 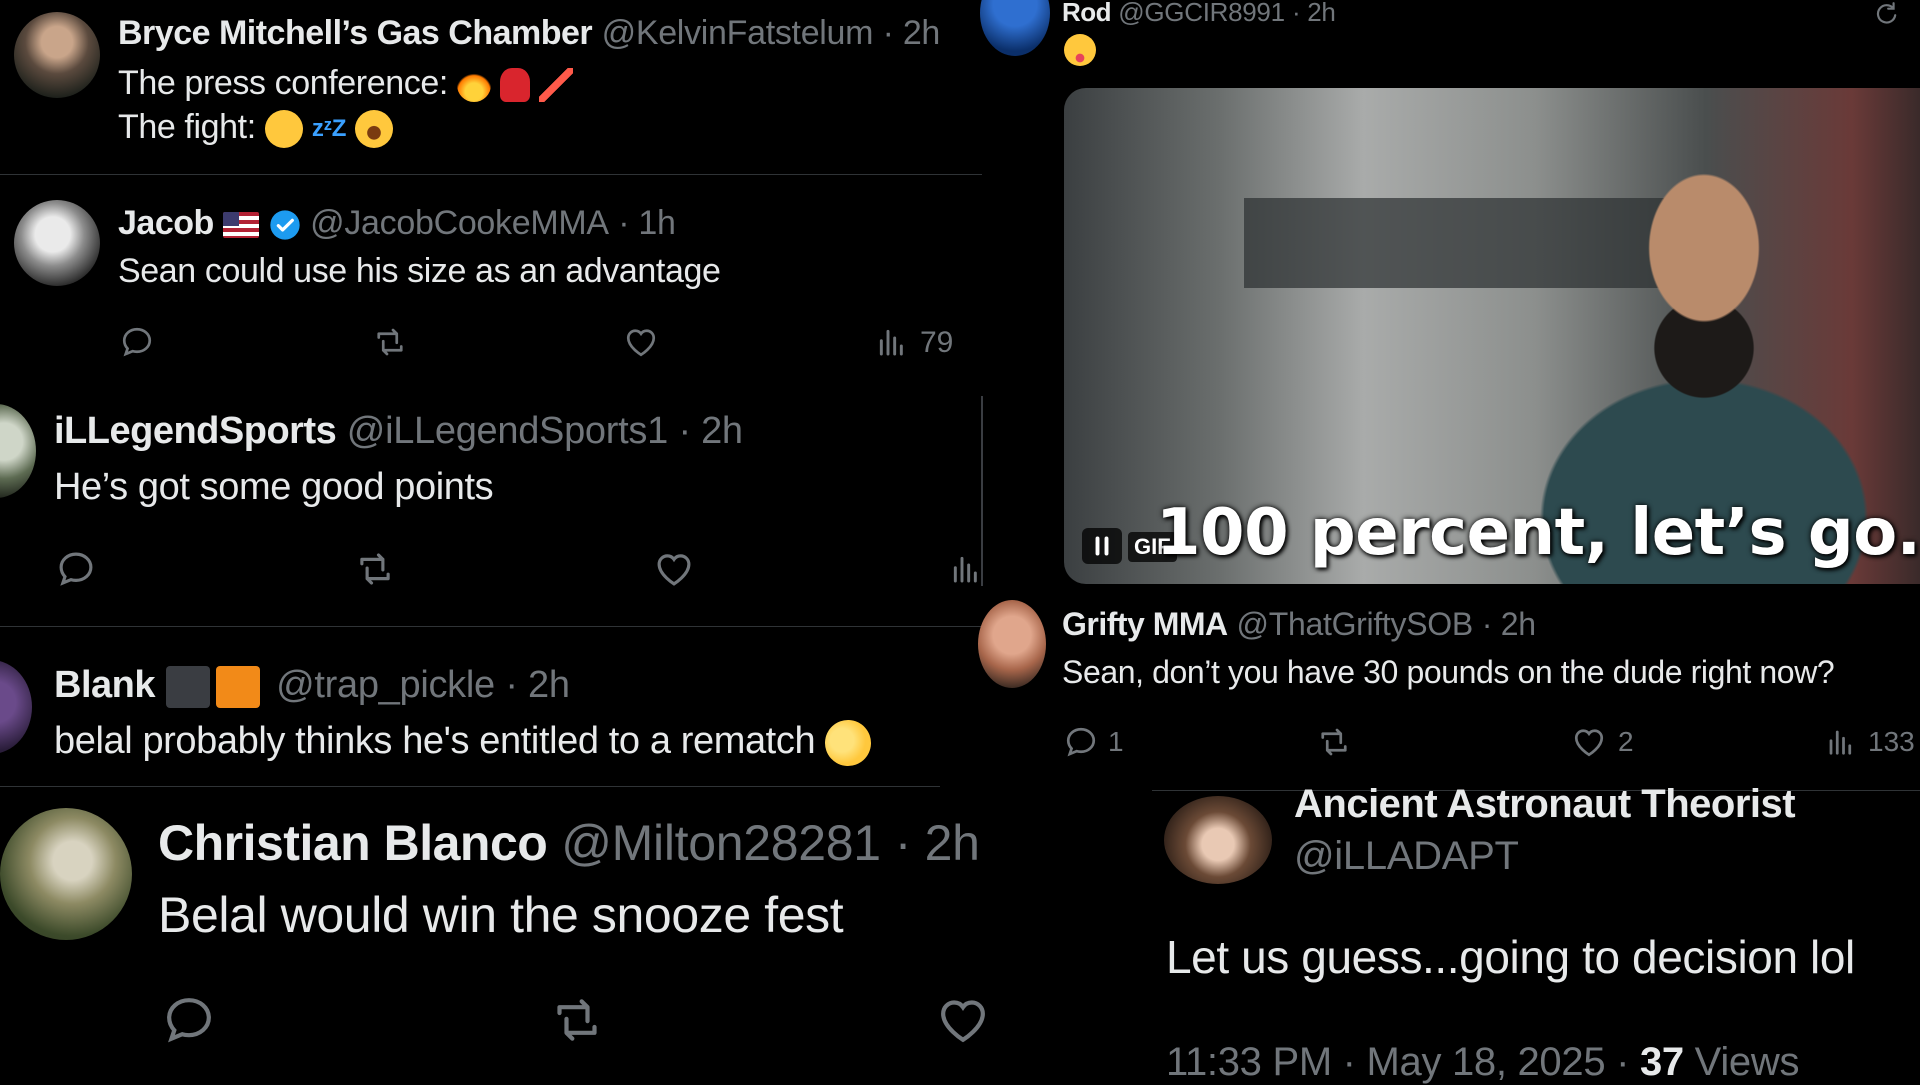 What do you see at coordinates (1102, 546) in the screenshot?
I see `pause-icon` at bounding box center [1102, 546].